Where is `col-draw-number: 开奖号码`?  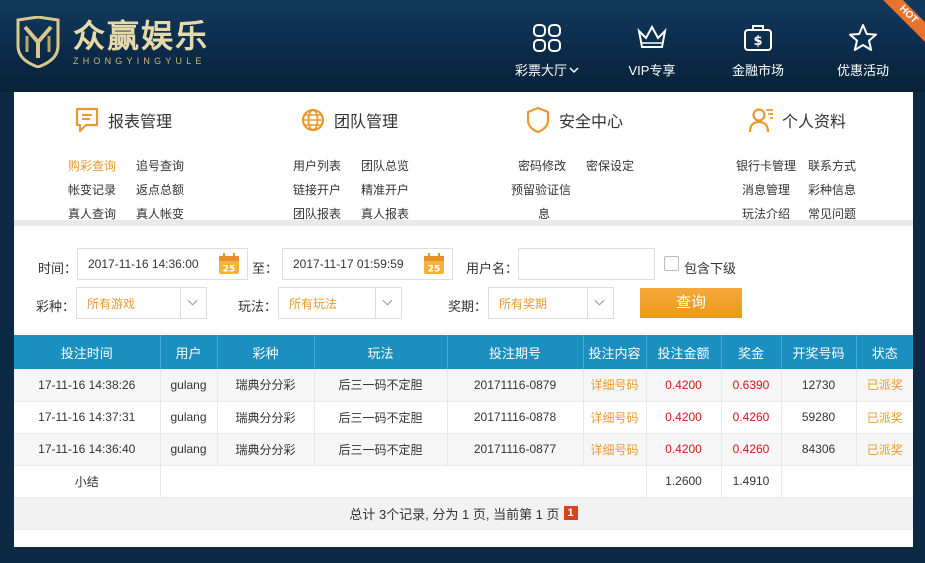
col-draw-number: 开奖号码 is located at coordinates (819, 352).